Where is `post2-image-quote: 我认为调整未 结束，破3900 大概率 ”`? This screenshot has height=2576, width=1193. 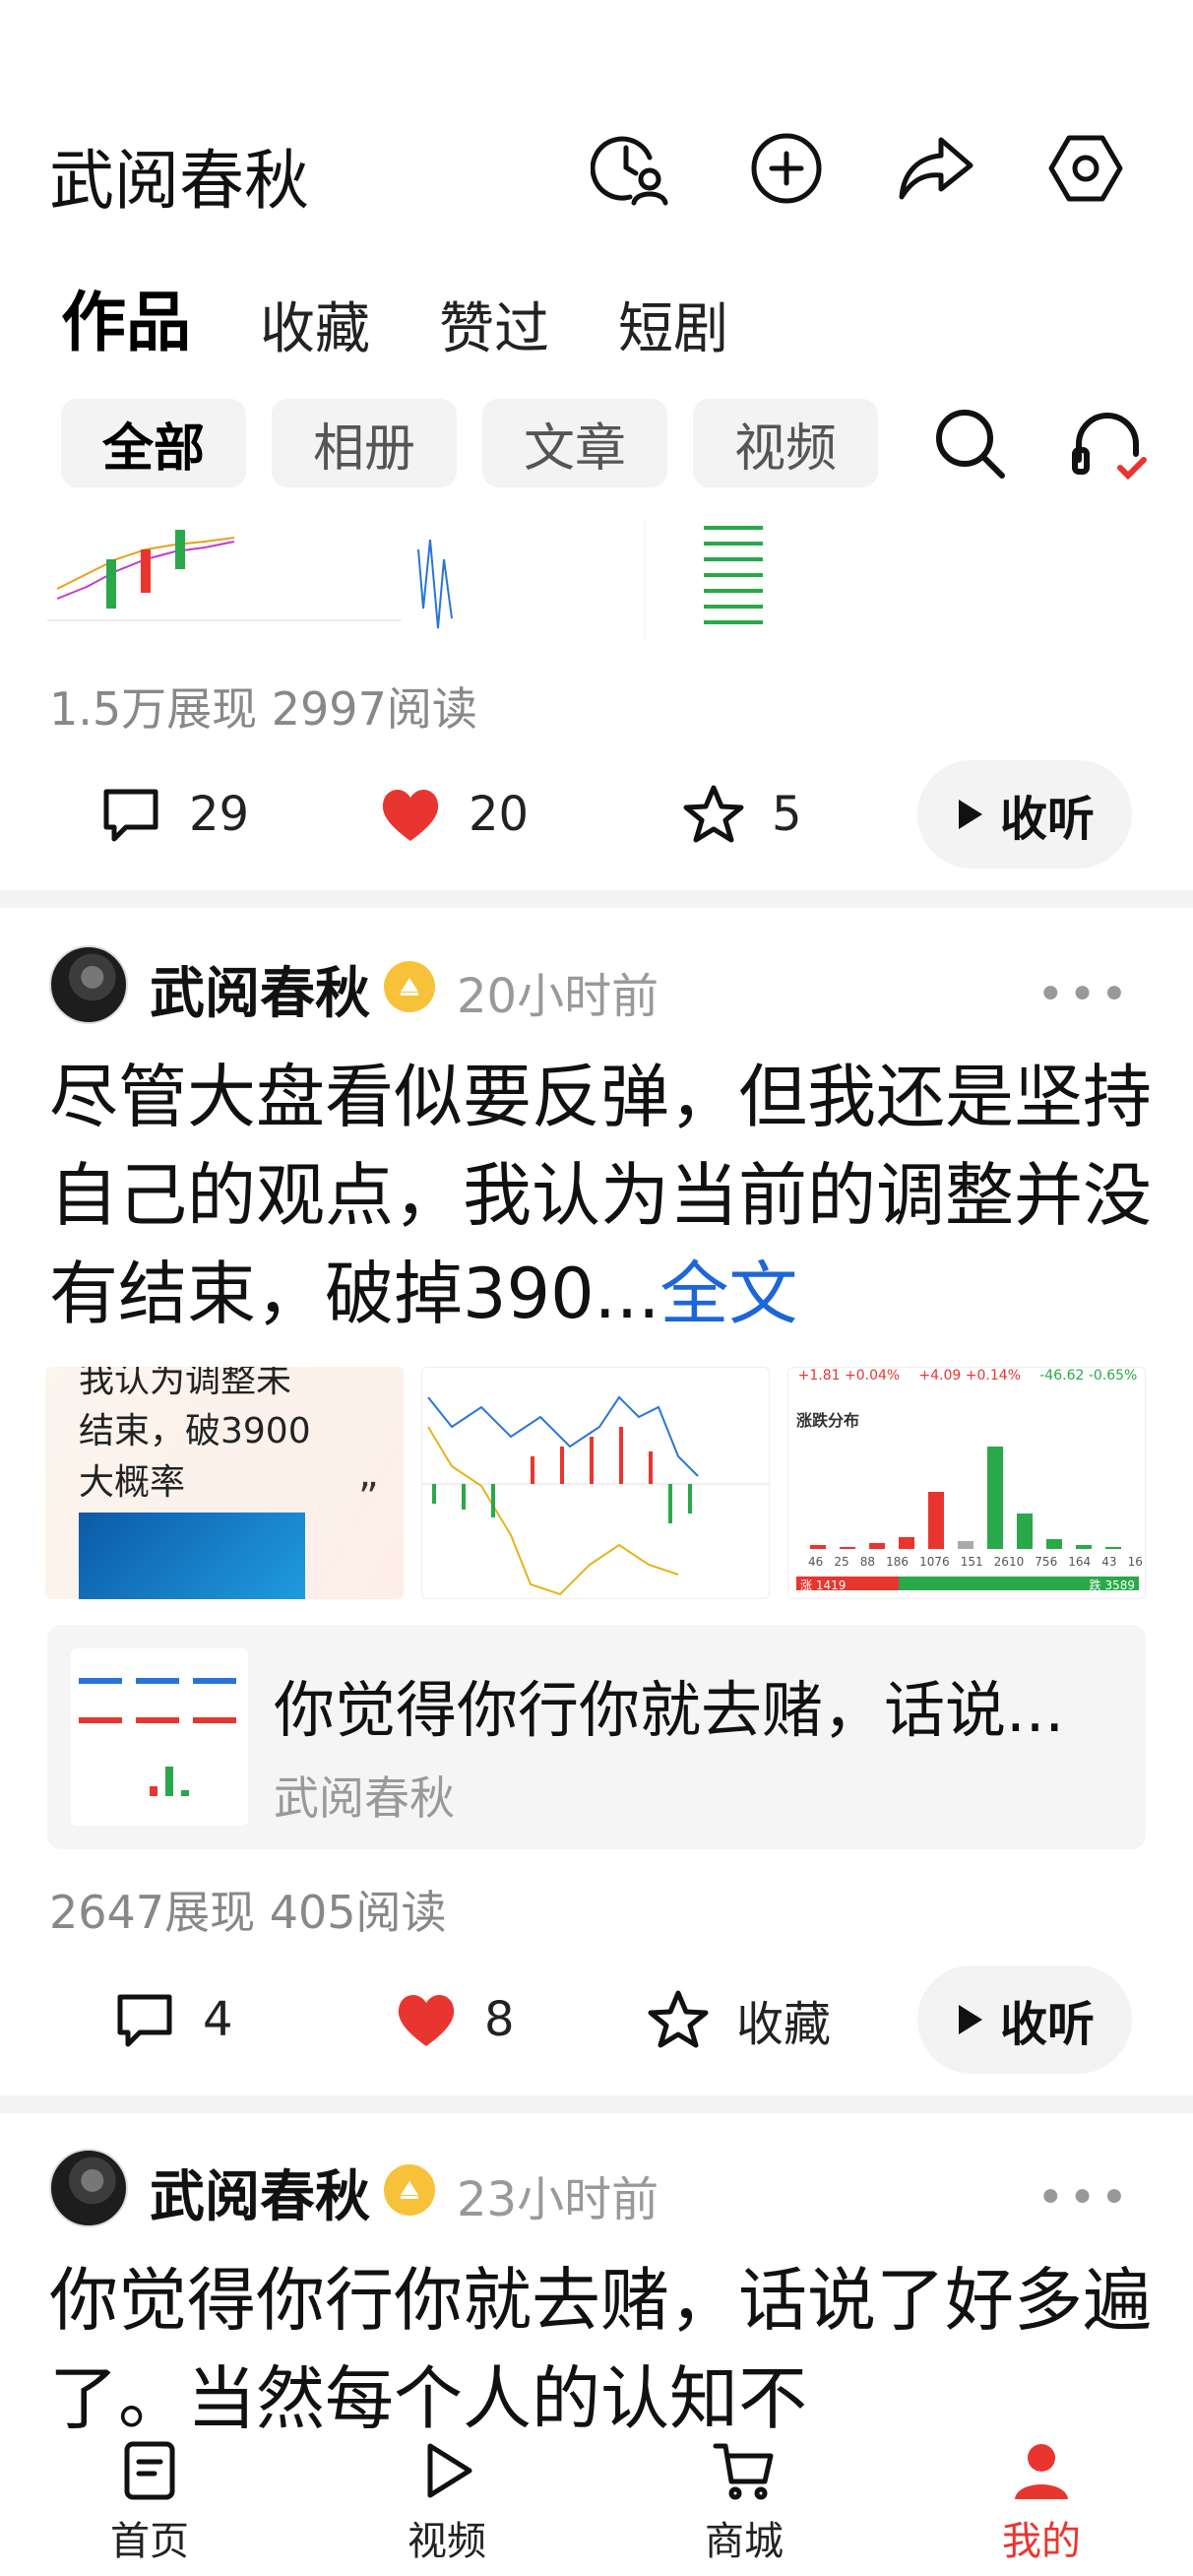 post2-image-quote: 我认为调整未 结束，破3900 大概率 ” is located at coordinates (224, 1483).